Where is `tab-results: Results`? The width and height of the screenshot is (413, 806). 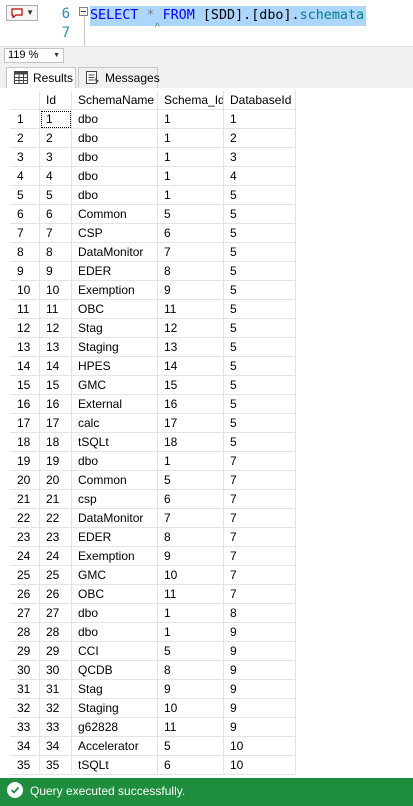
tab-results: Results is located at coordinates (41, 77).